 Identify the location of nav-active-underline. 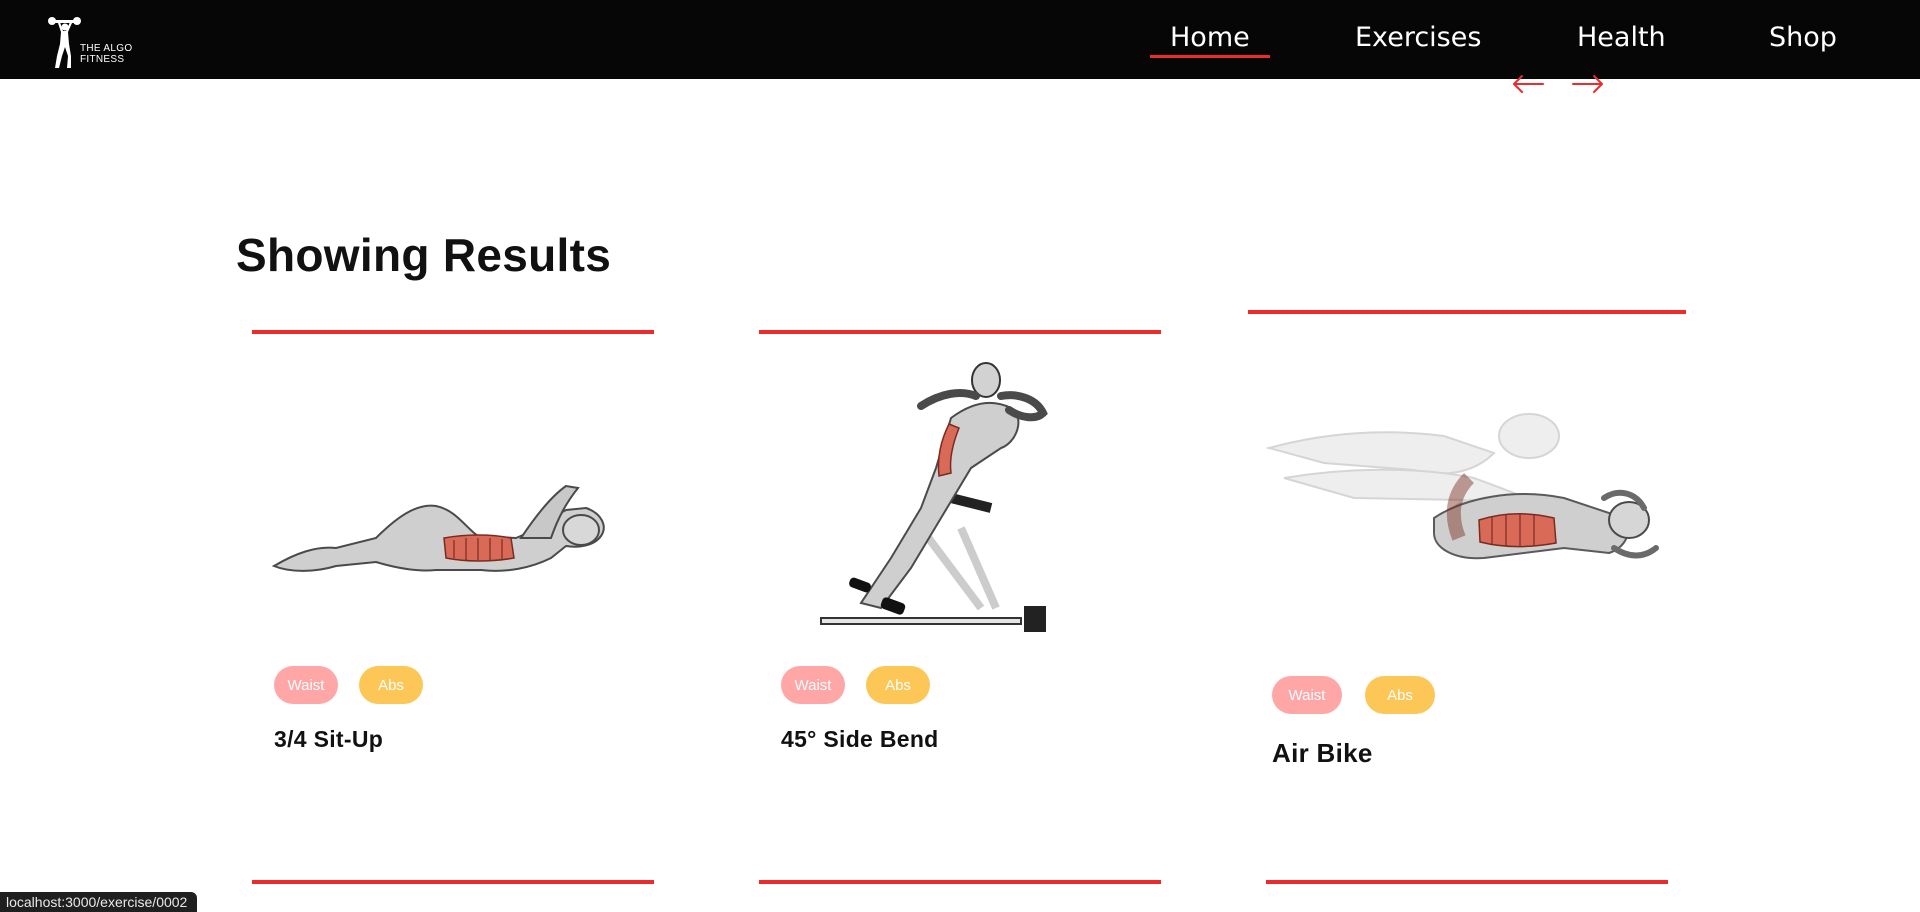
(1210, 56).